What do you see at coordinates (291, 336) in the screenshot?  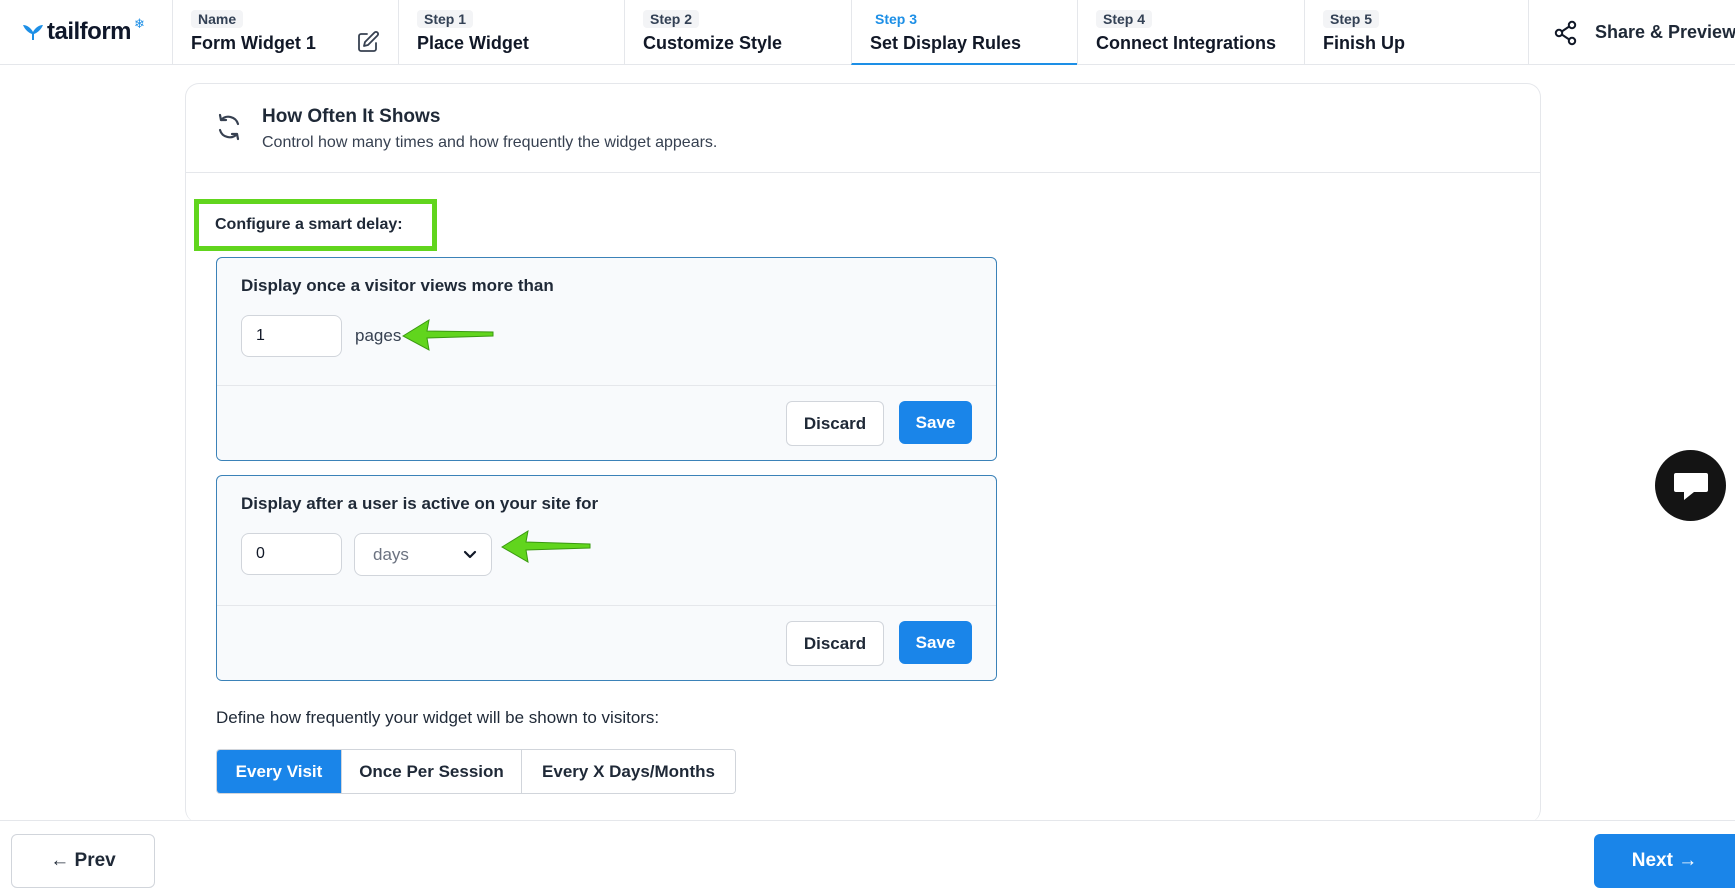 I see `page-count-input: 1` at bounding box center [291, 336].